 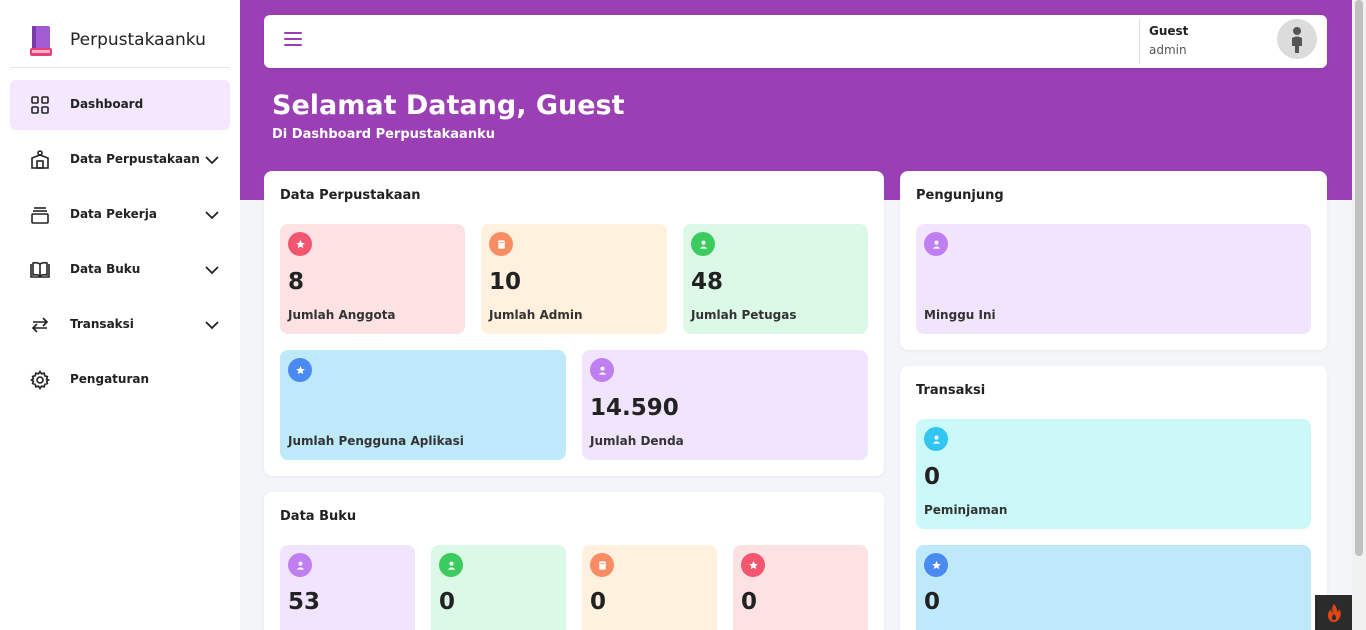 I want to click on open-book-icon, so click(x=40, y=269).